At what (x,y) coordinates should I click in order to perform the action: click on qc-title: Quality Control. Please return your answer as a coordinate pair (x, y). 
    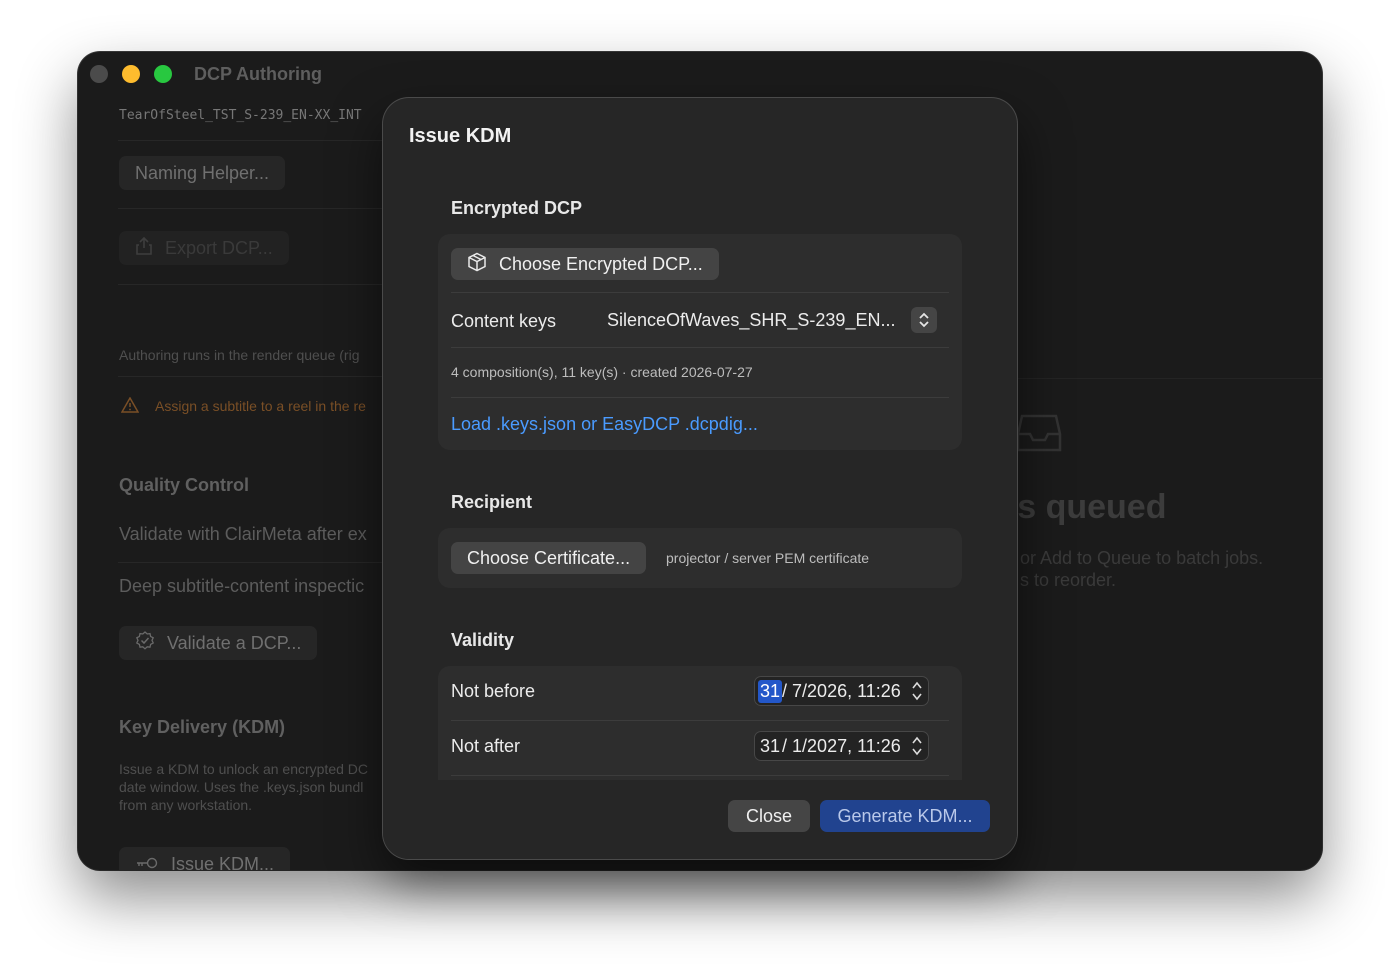
    Looking at the image, I should click on (184, 485).